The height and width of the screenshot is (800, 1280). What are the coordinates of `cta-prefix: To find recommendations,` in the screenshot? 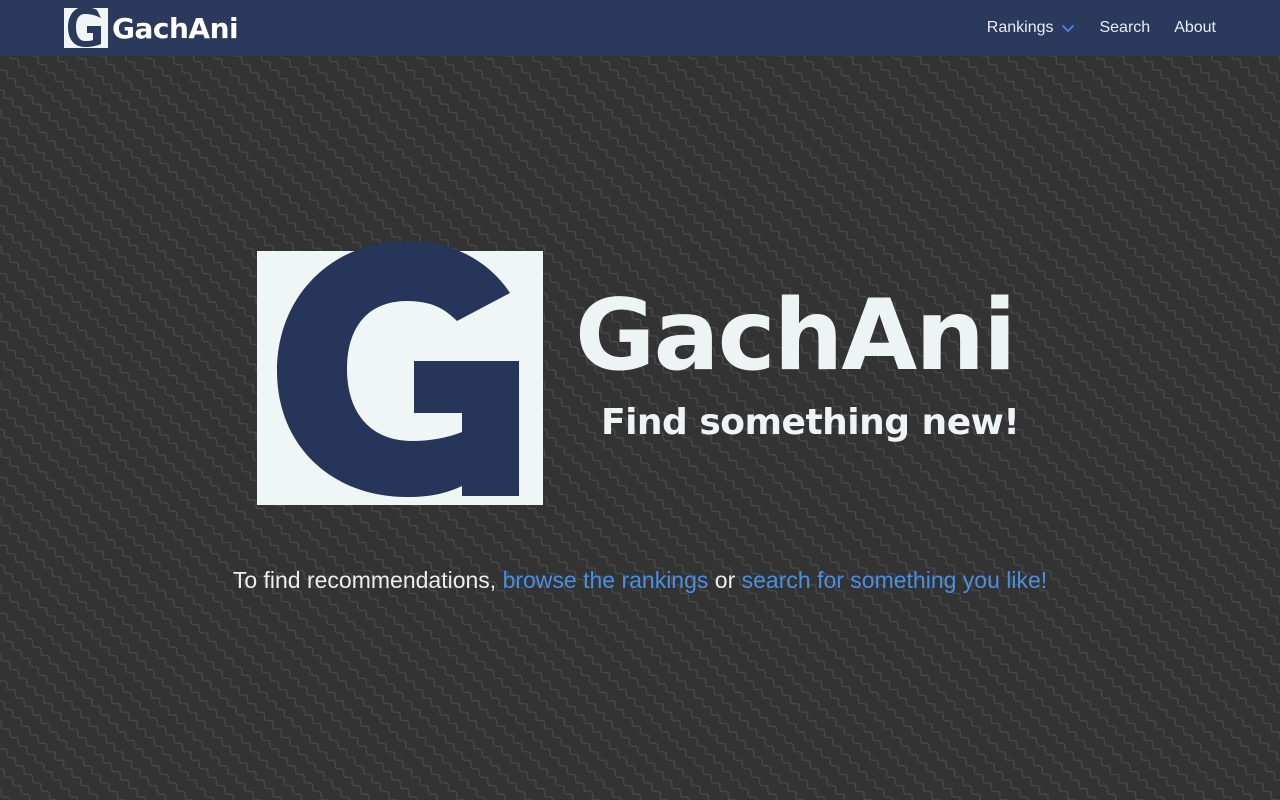 It's located at (367, 580).